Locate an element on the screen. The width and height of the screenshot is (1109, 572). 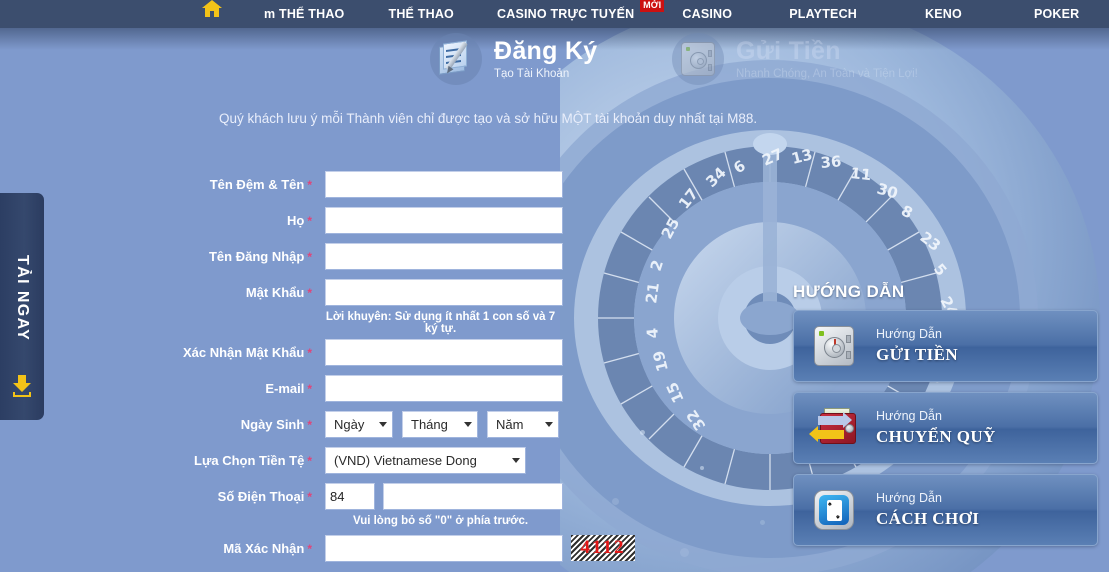
register-icon is located at coordinates (456, 58).